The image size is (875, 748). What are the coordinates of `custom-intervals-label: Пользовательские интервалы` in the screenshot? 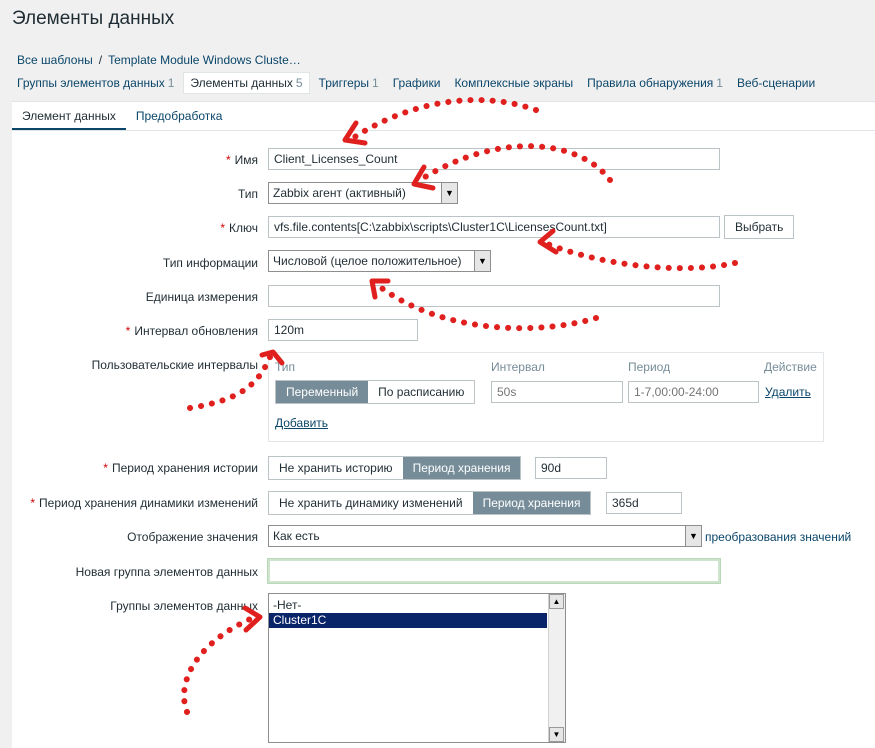 It's located at (174, 365).